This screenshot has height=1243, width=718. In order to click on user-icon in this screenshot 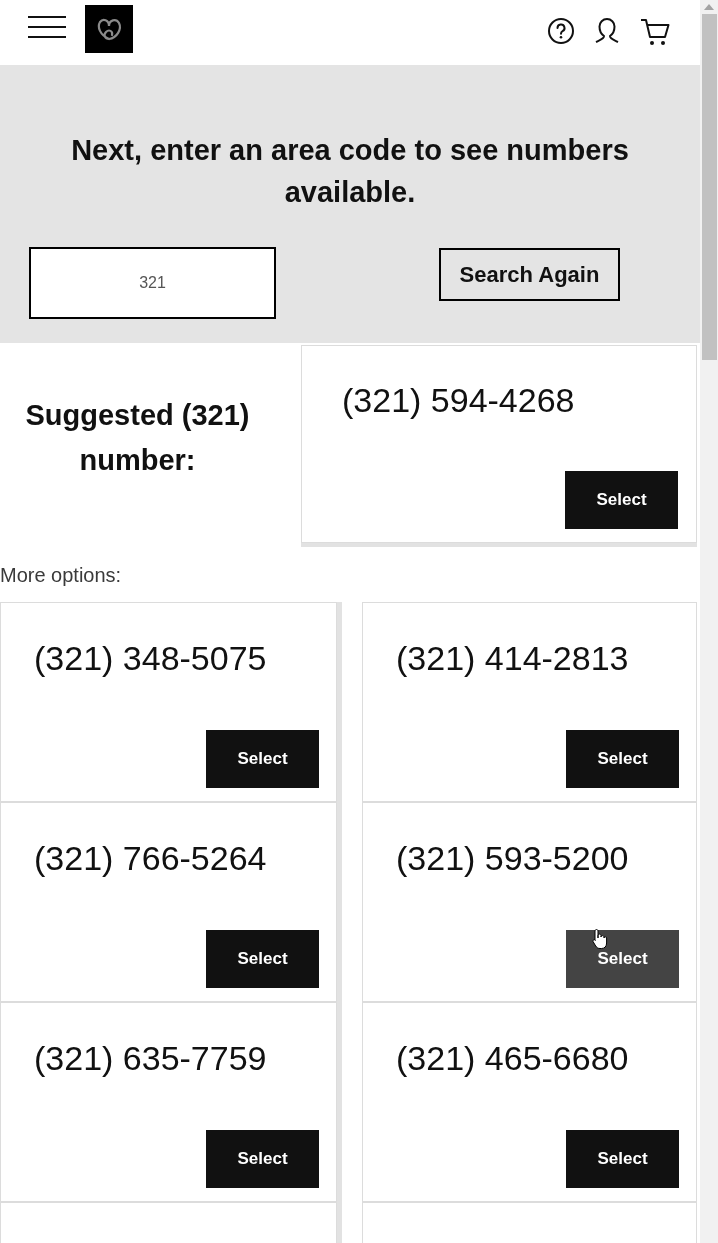, I will do `click(607, 30)`.